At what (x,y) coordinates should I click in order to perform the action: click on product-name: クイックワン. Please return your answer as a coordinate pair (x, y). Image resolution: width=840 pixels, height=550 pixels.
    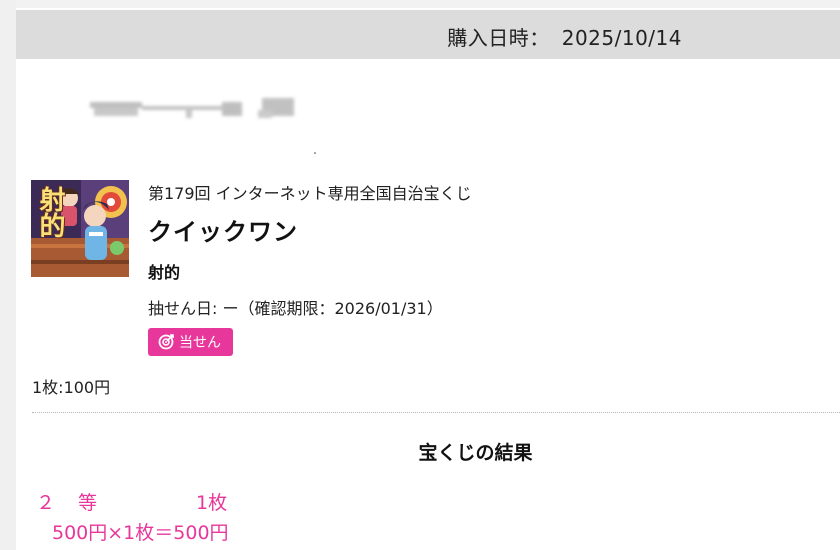
    Looking at the image, I should click on (223, 232).